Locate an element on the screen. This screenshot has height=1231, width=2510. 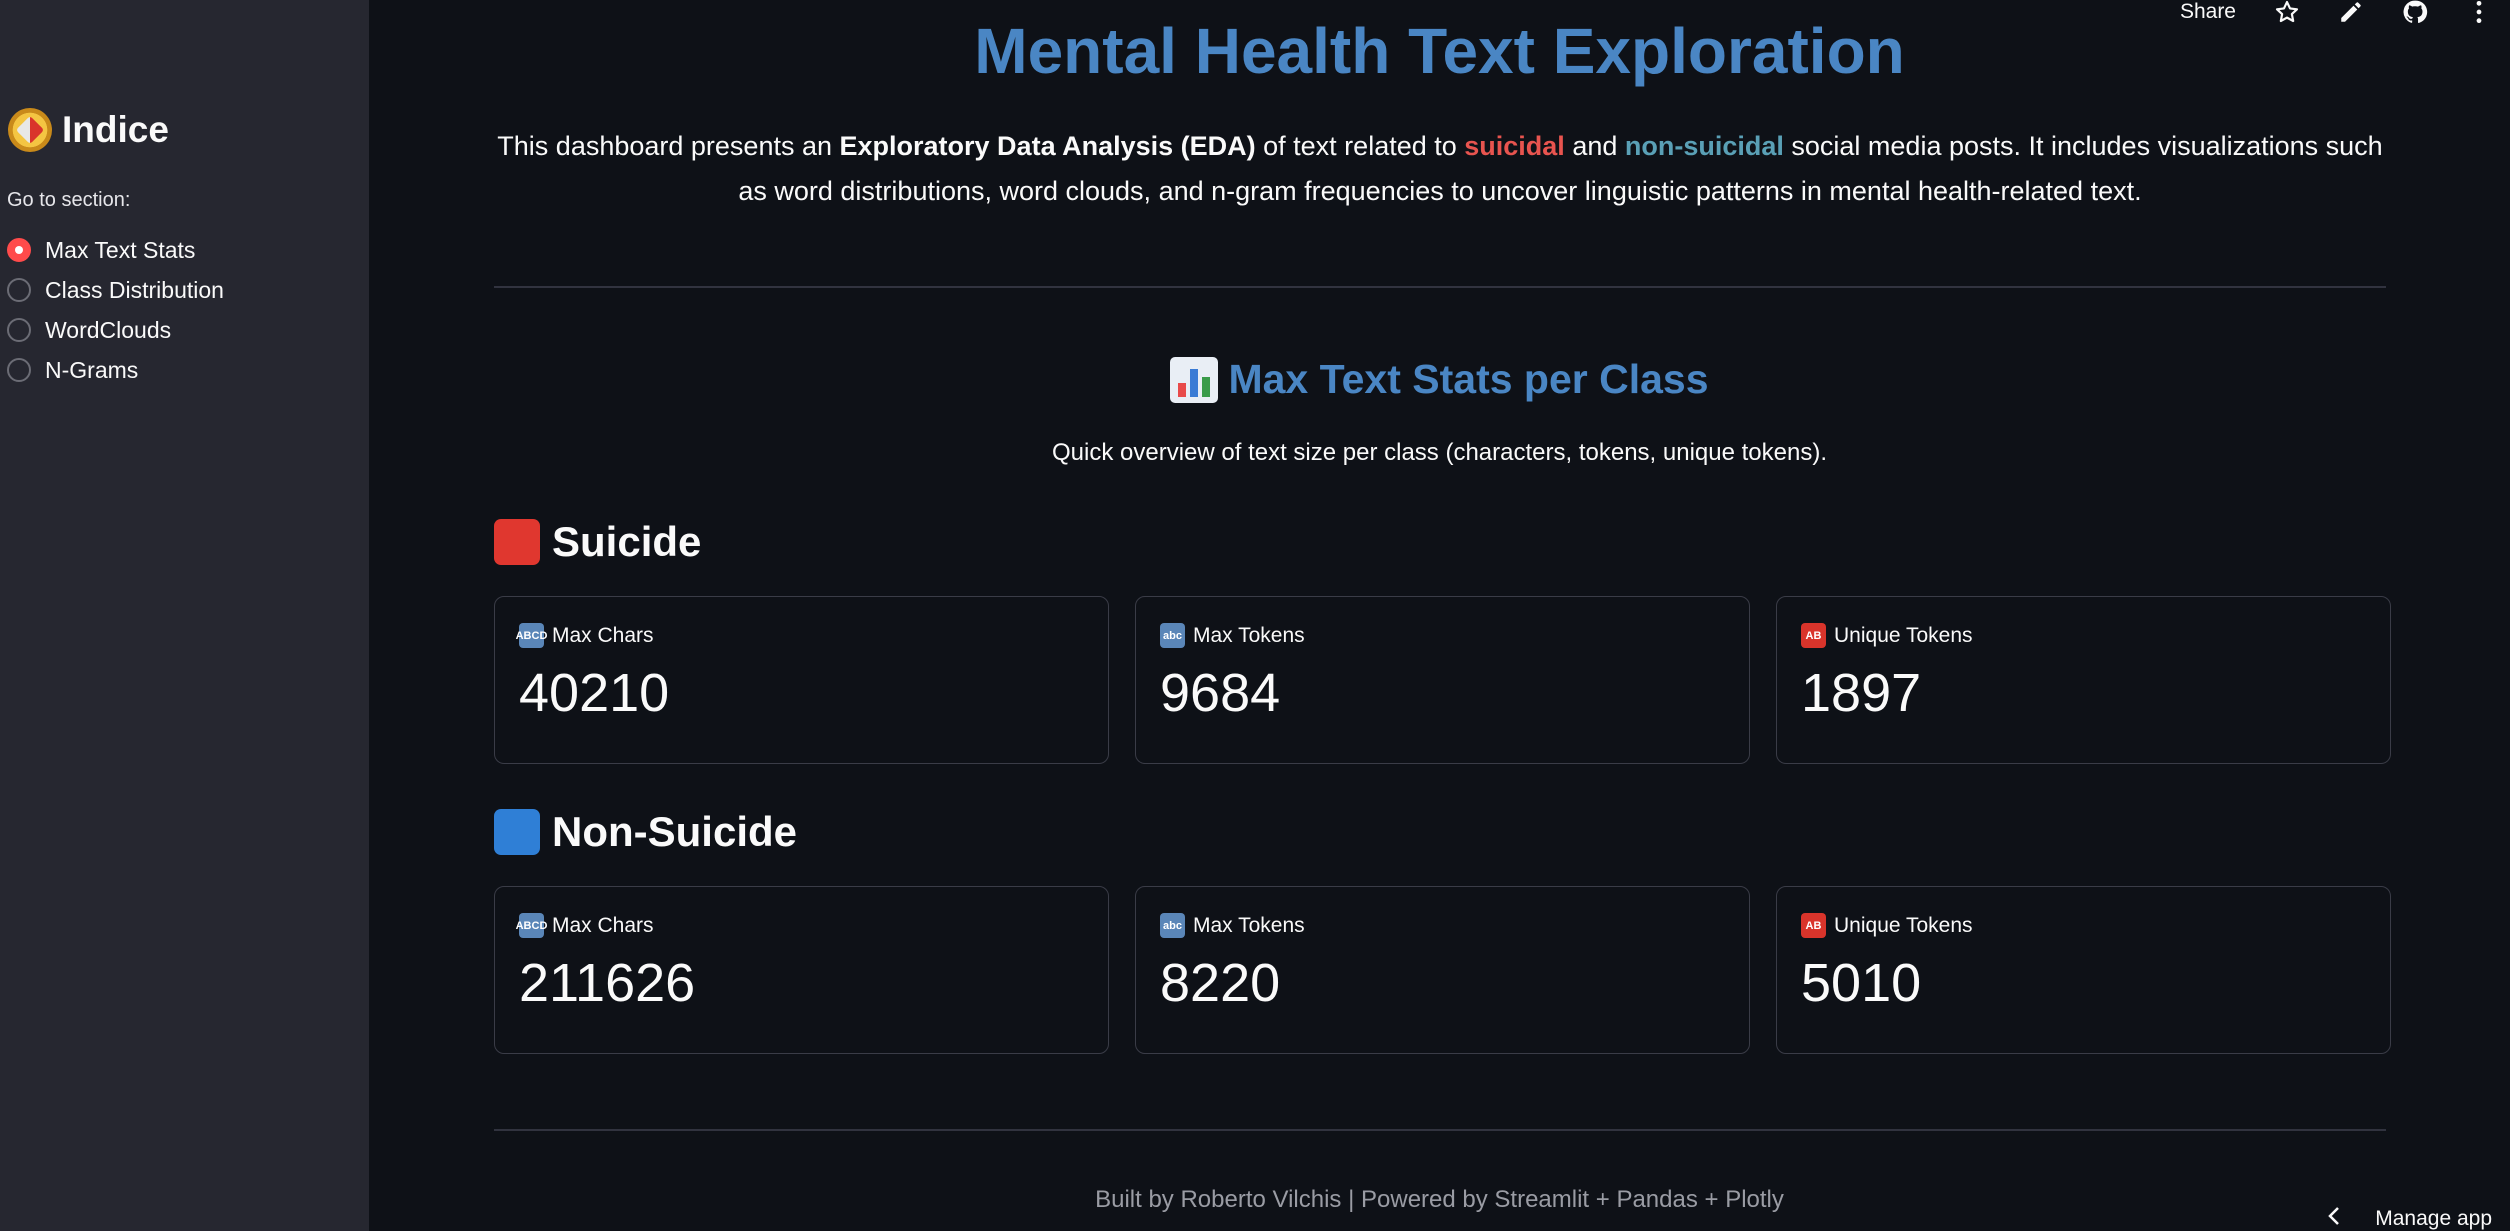
edit-pencil-icon is located at coordinates (2351, 12).